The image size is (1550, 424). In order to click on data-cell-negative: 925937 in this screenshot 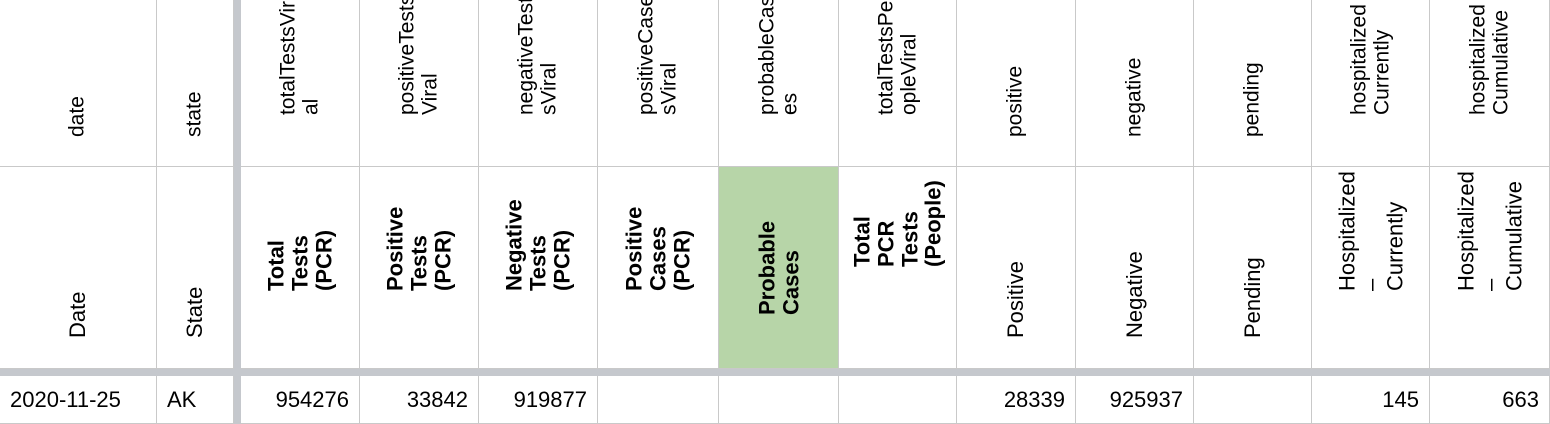, I will do `click(1135, 400)`.